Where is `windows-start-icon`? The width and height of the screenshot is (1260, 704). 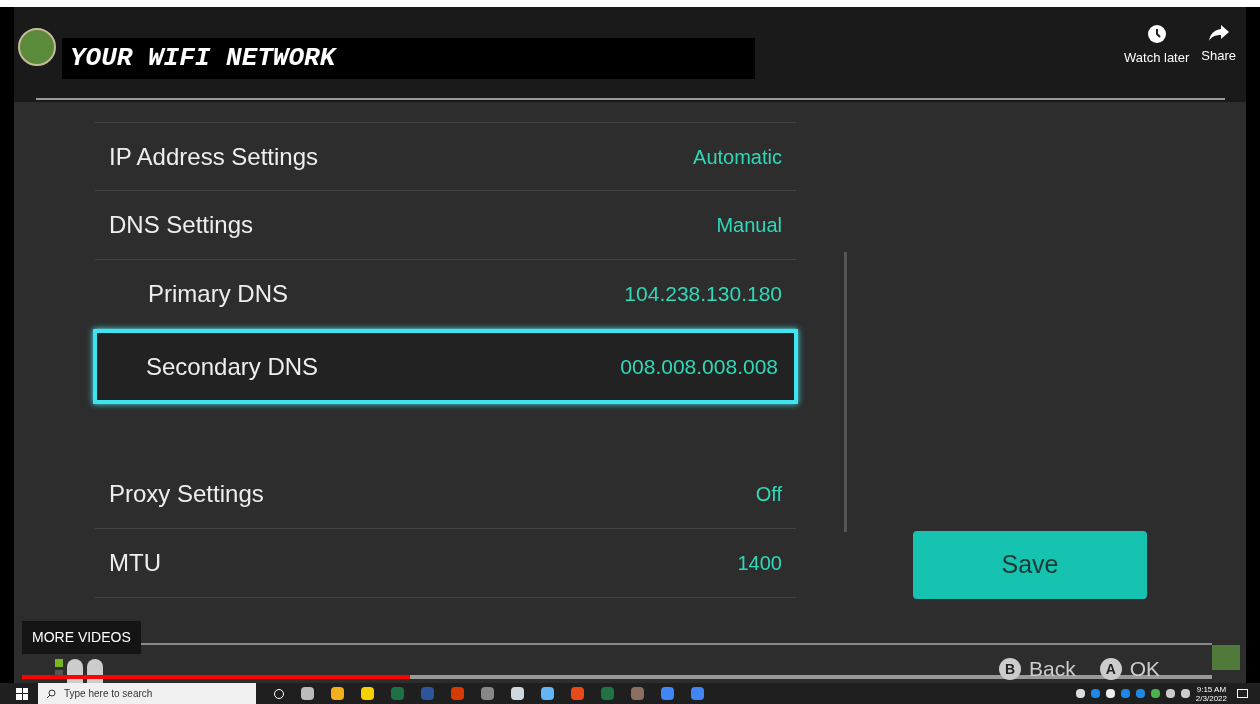 windows-start-icon is located at coordinates (22, 693).